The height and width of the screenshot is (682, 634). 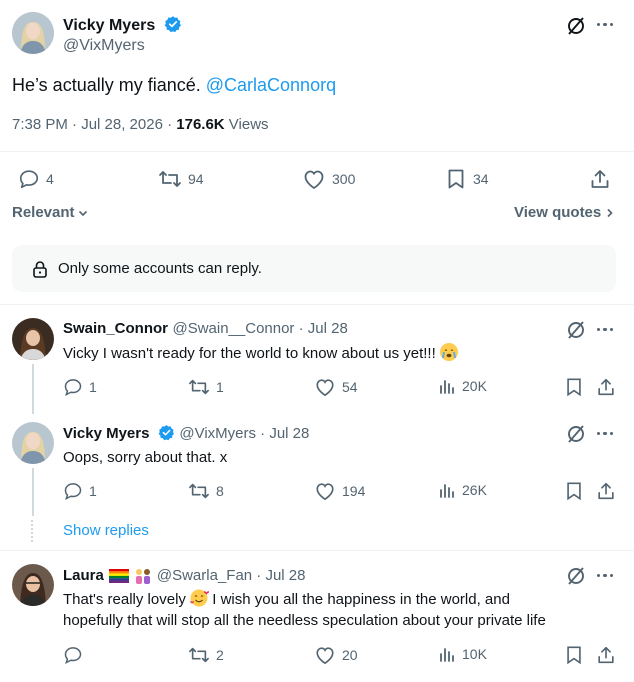 I want to click on author-avatar, so click(x=33, y=33).